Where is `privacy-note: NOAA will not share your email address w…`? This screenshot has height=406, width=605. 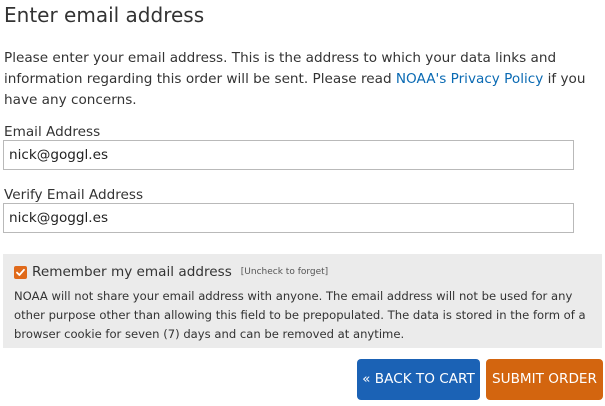
privacy-note: NOAA will not share your email address w… is located at coordinates (300, 315).